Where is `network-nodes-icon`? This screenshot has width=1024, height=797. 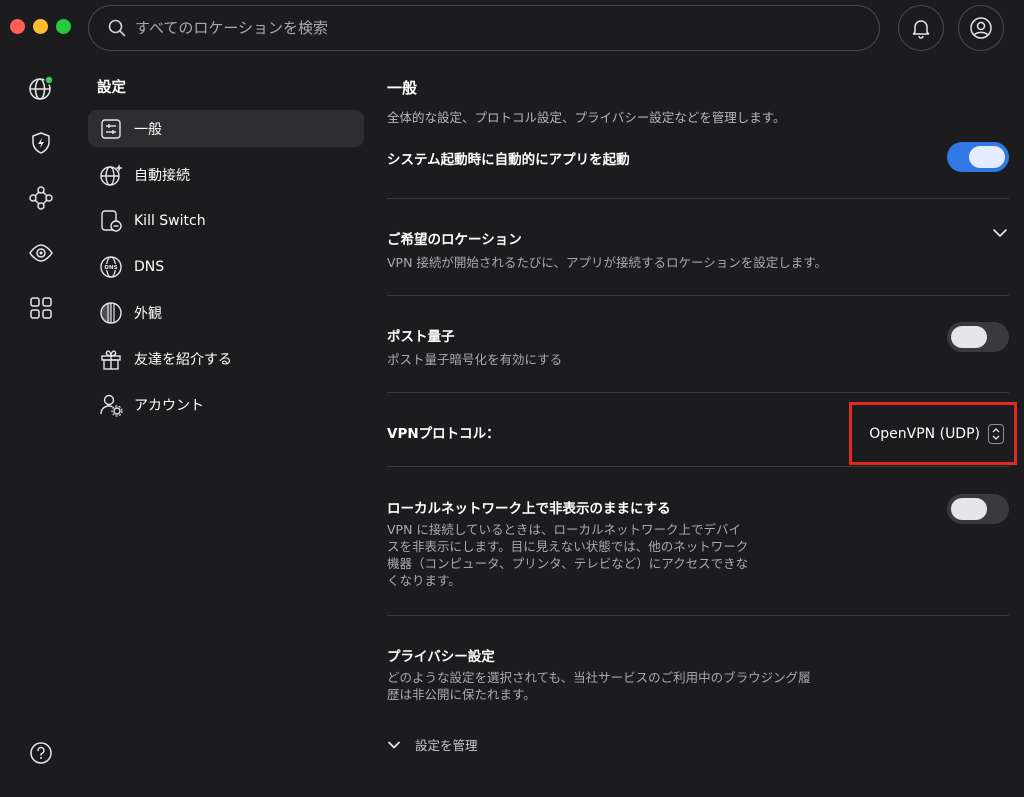
network-nodes-icon is located at coordinates (41, 198).